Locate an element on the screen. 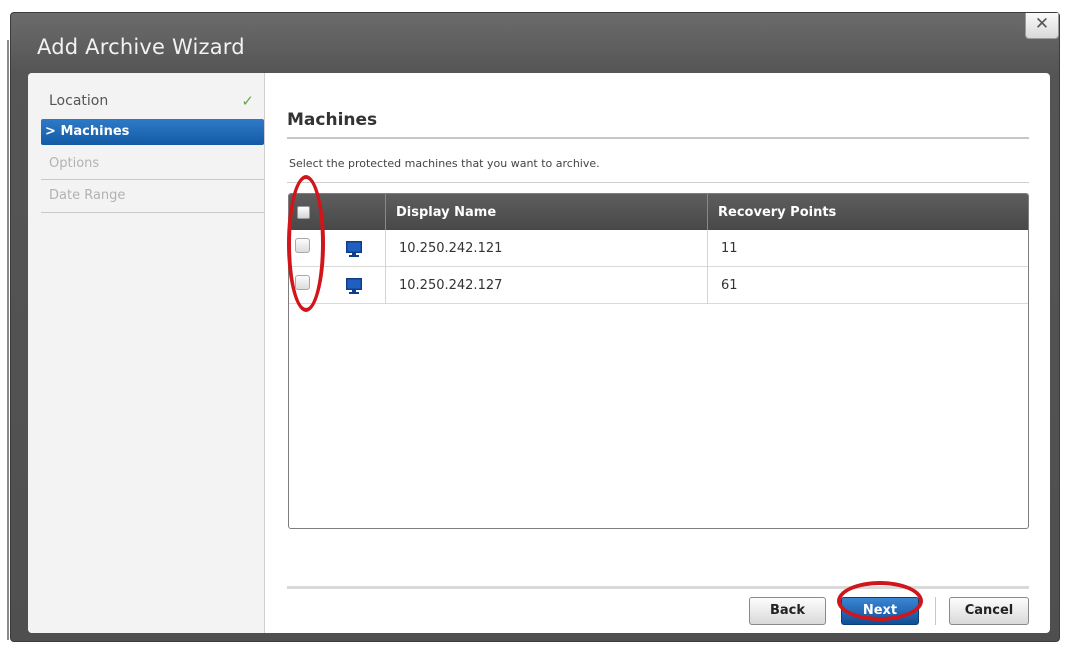 This screenshot has height=646, width=1065. cell-recovery-points: 11 is located at coordinates (867, 248).